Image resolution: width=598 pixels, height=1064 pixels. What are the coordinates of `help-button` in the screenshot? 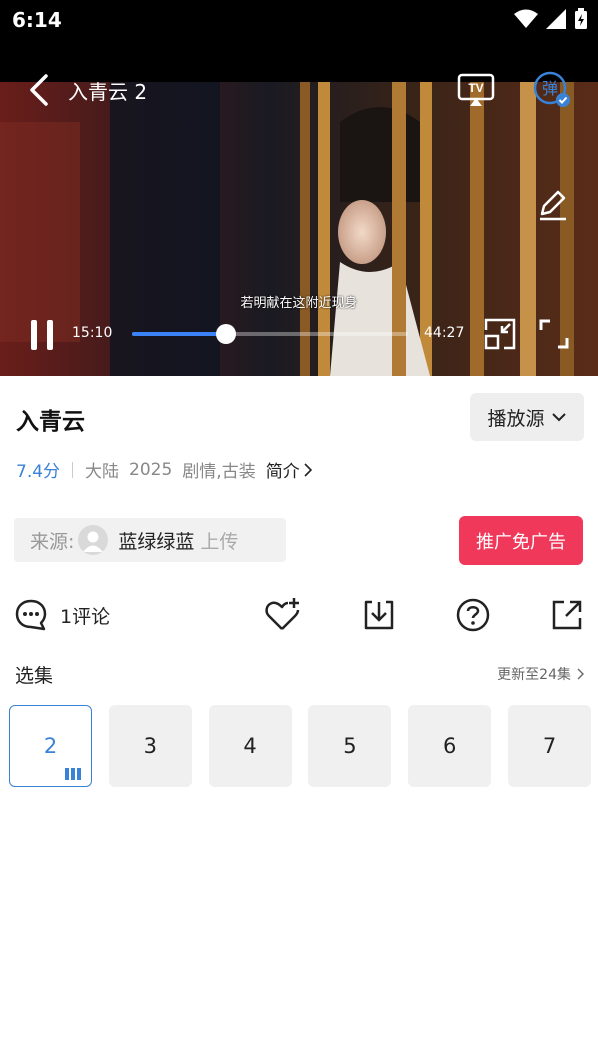 It's located at (473, 615).